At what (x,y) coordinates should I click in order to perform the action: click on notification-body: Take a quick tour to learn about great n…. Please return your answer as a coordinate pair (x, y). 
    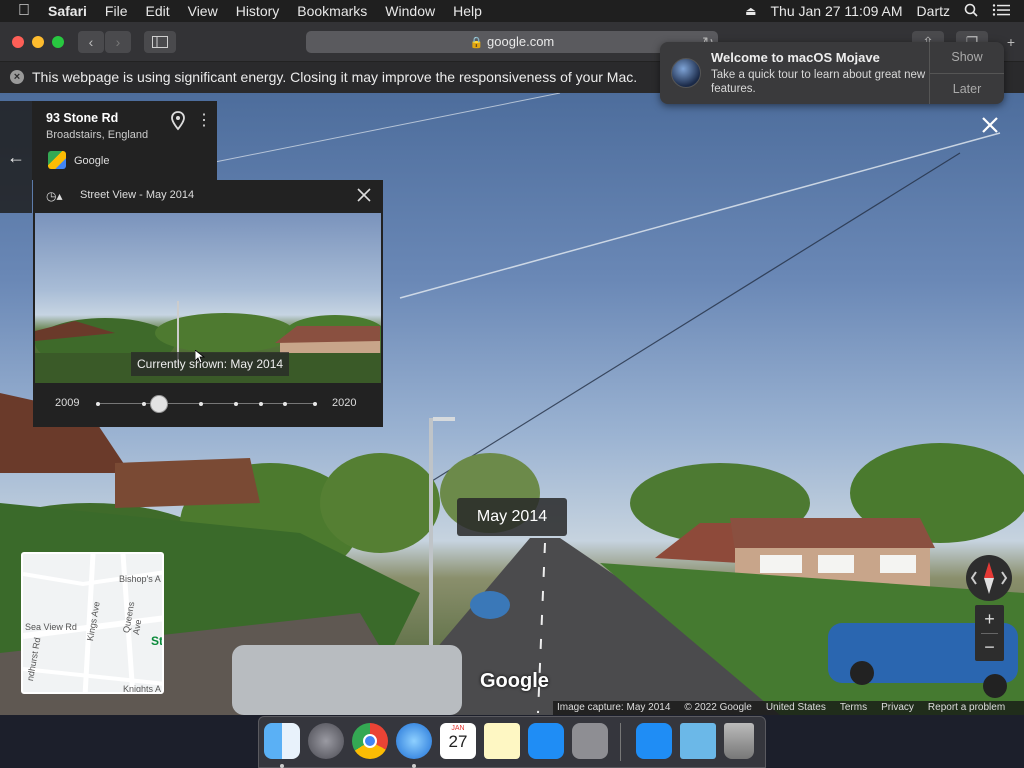
    Looking at the image, I should click on (818, 82).